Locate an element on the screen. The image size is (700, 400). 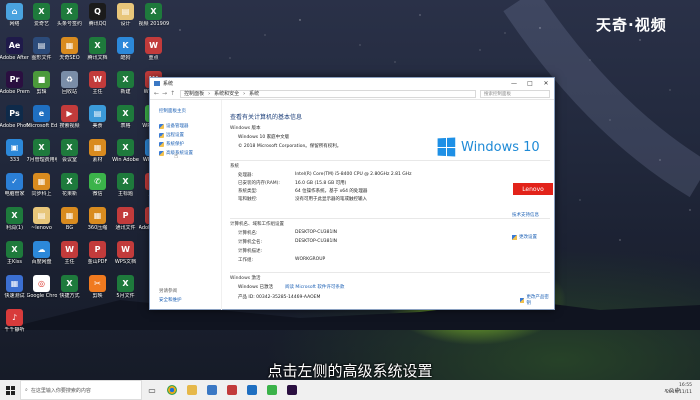
desktop-icon: W WPS文档 is located at coordinates (125, 258).